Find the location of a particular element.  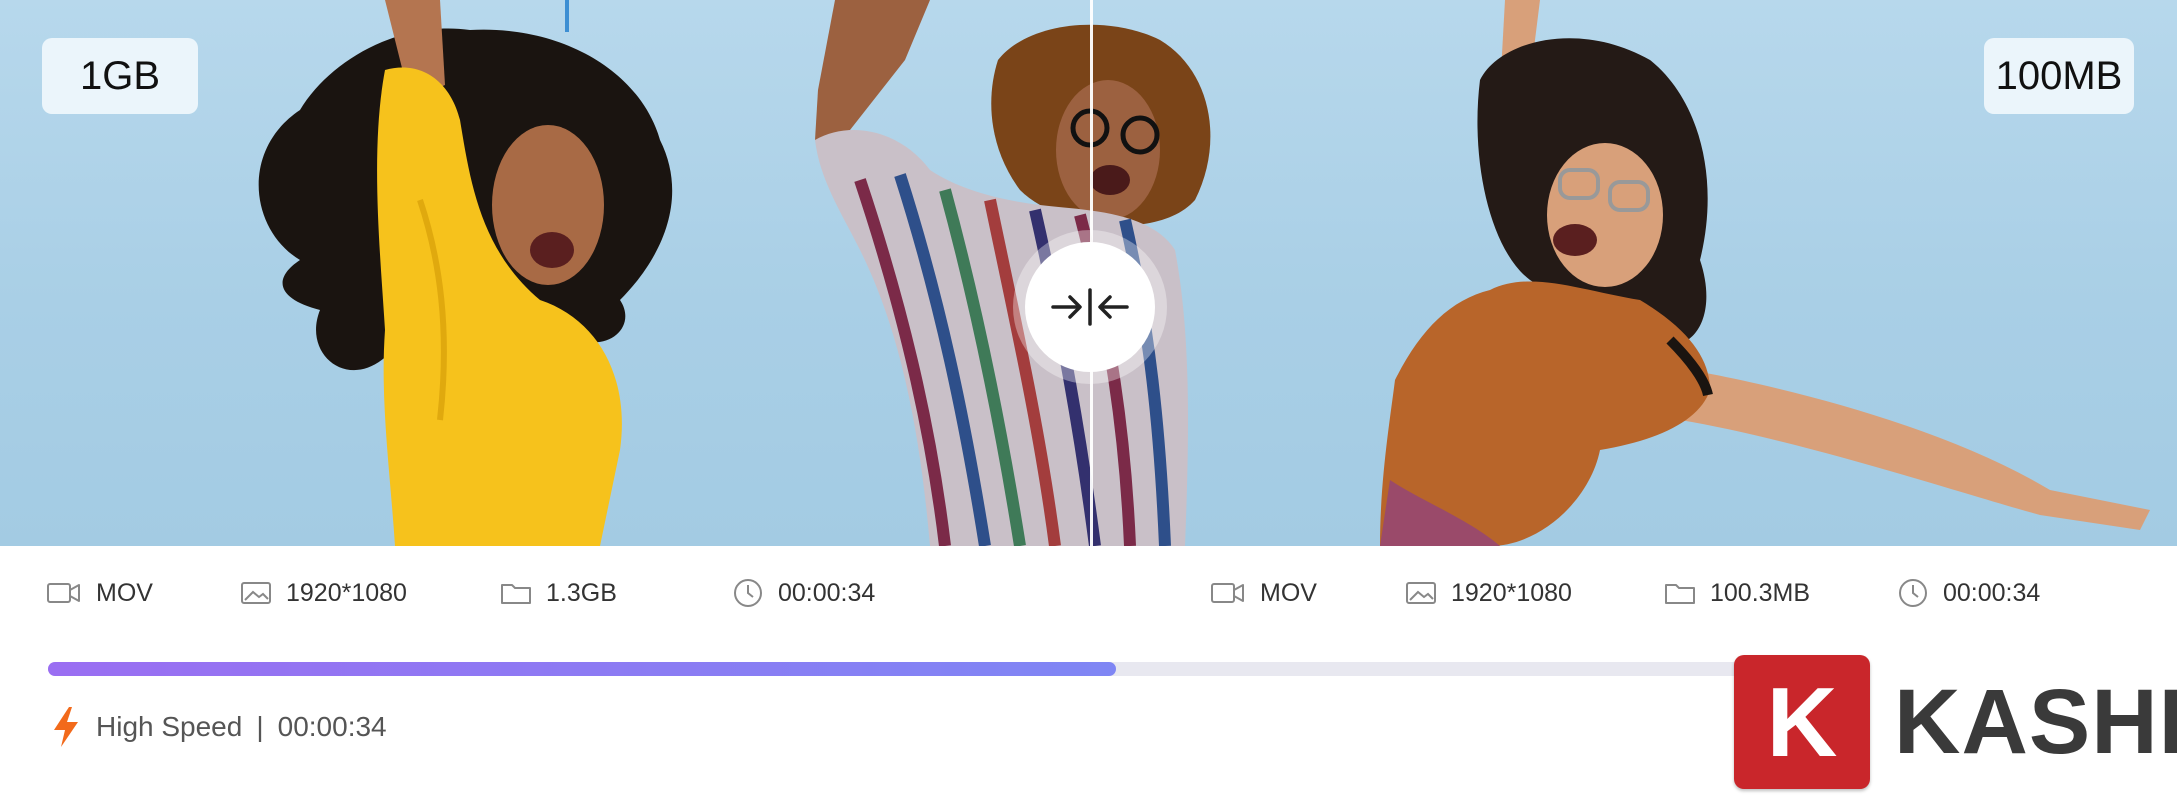

compare-slider-handle is located at coordinates (1090, 307).